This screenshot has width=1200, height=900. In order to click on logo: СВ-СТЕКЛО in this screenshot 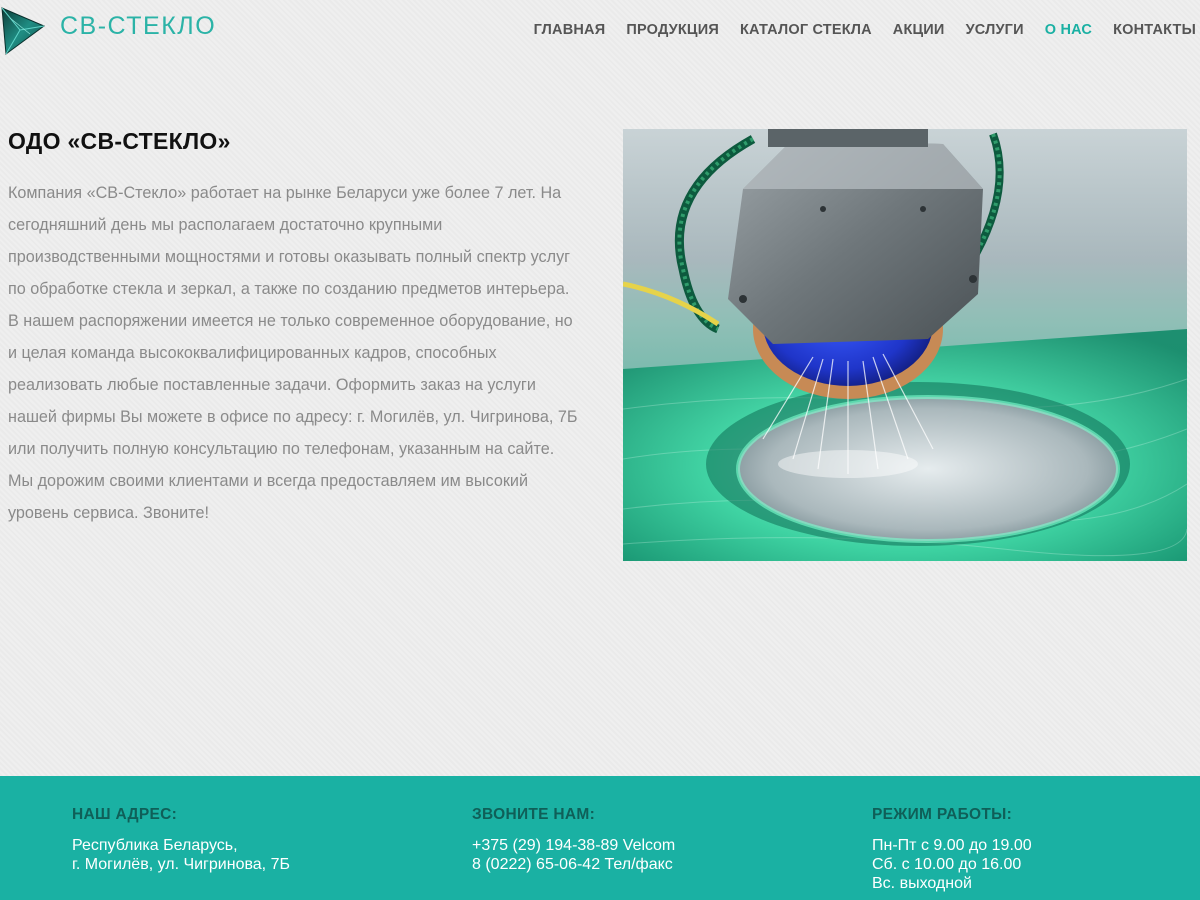, I will do `click(108, 30)`.